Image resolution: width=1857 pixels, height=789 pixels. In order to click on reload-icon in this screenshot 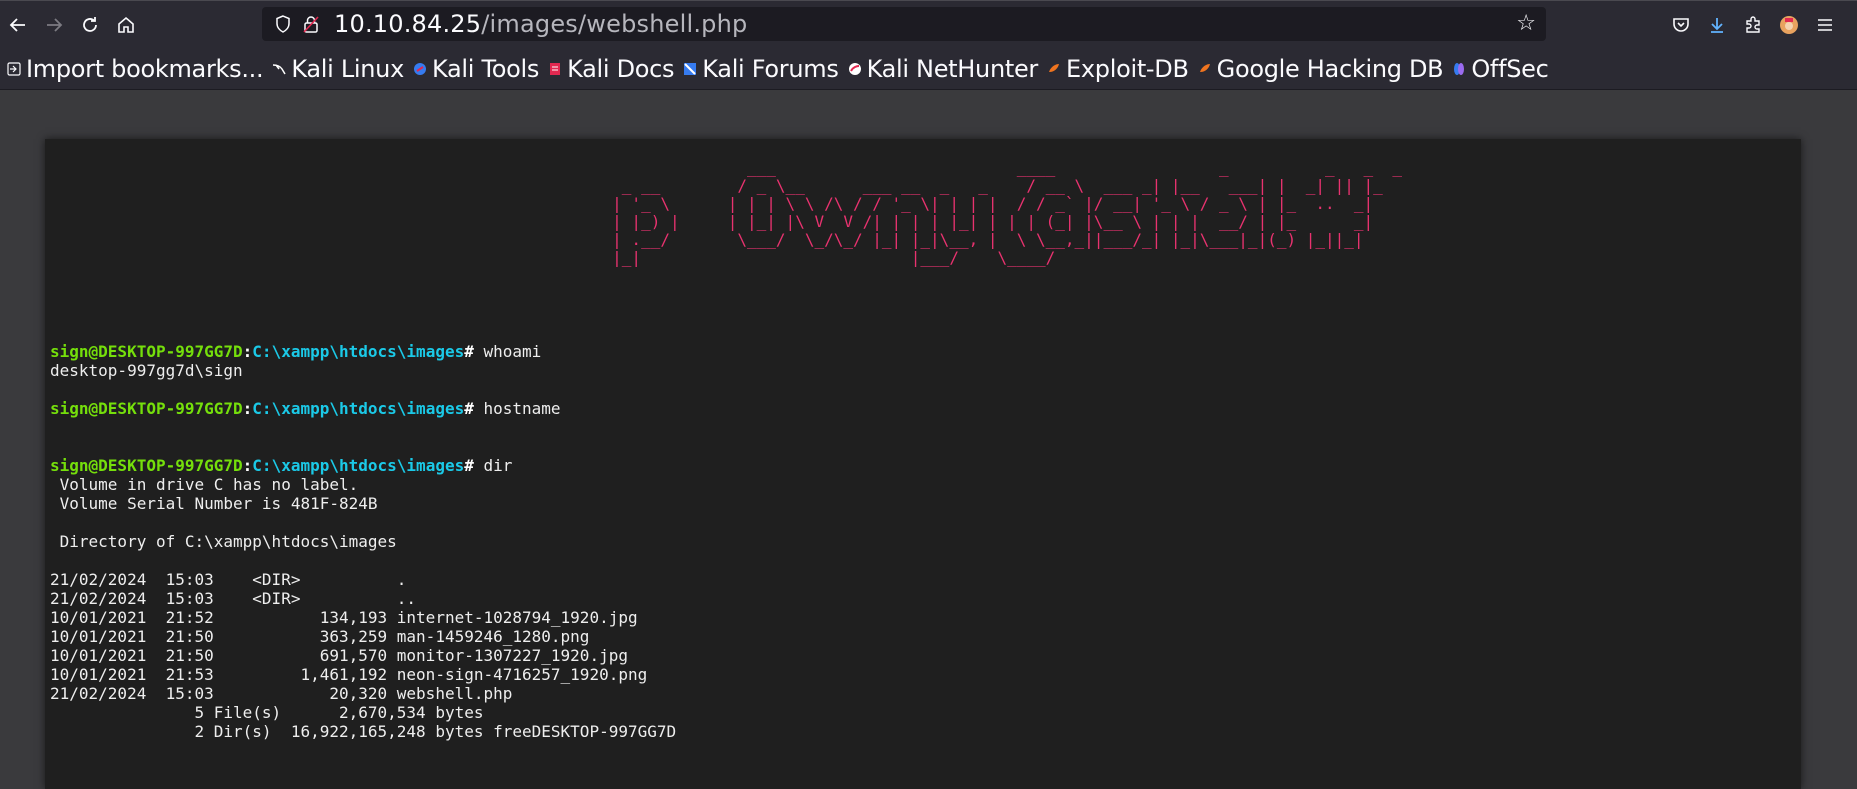, I will do `click(90, 24)`.